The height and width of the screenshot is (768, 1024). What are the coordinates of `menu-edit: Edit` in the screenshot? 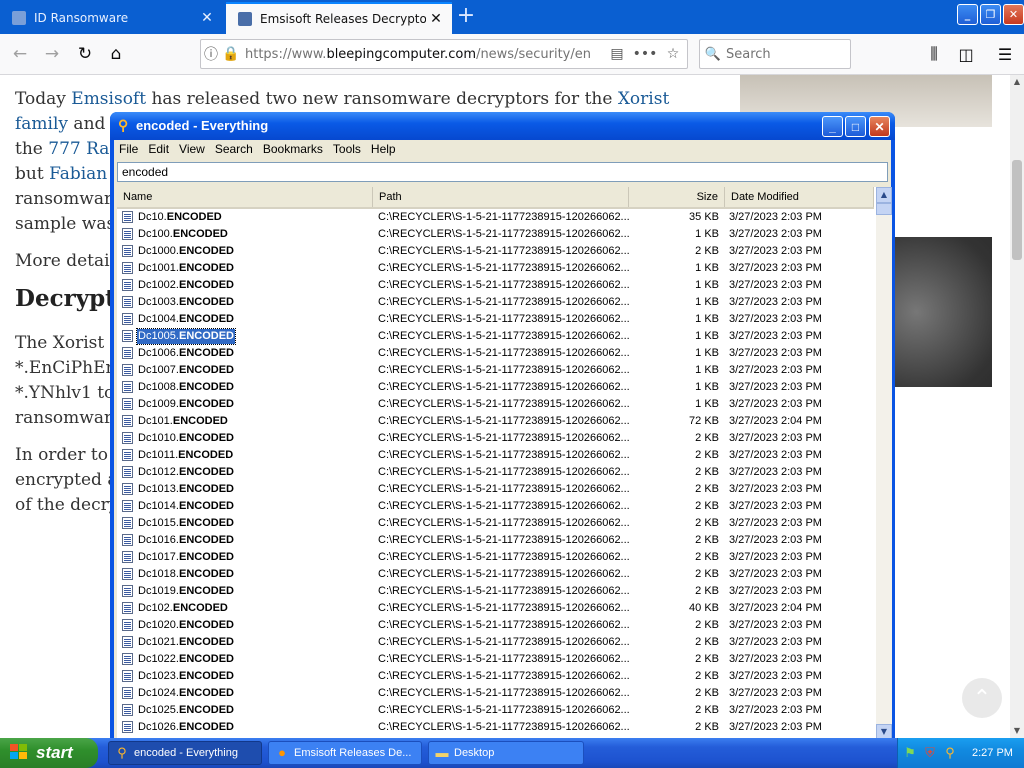 It's located at (158, 149).